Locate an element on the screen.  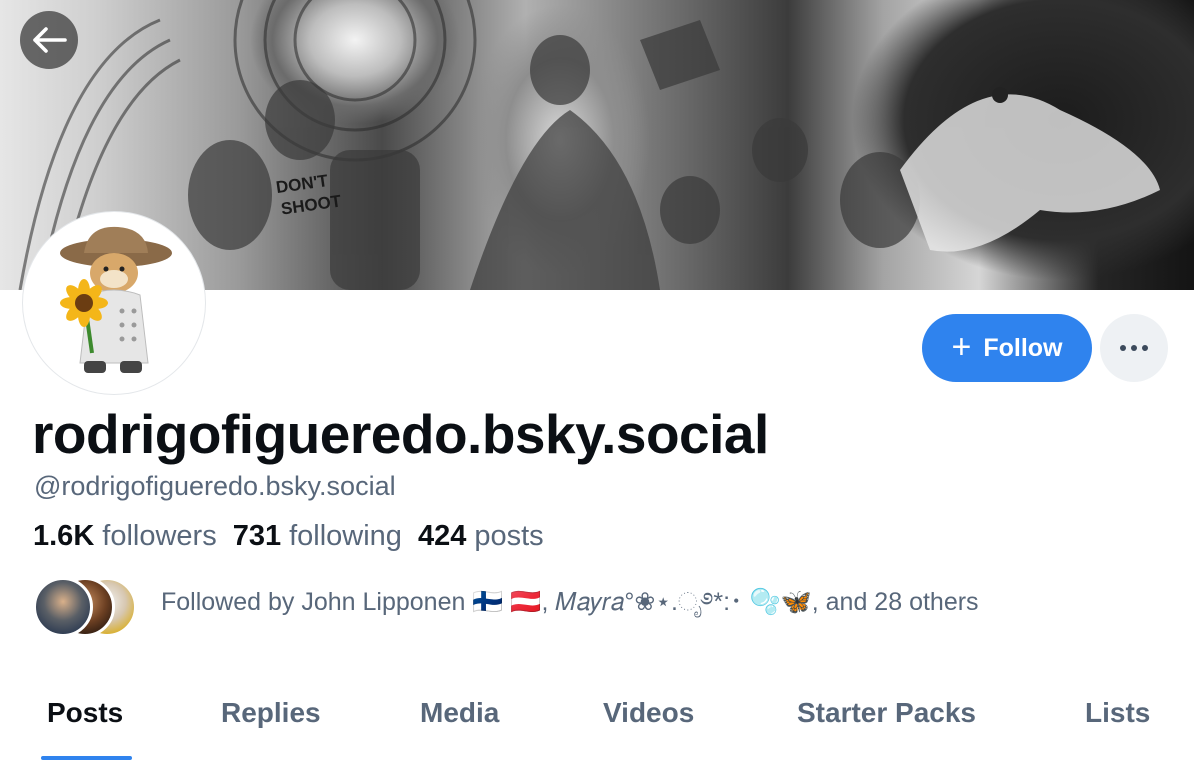
follow-label: Follow is located at coordinates (1023, 347).